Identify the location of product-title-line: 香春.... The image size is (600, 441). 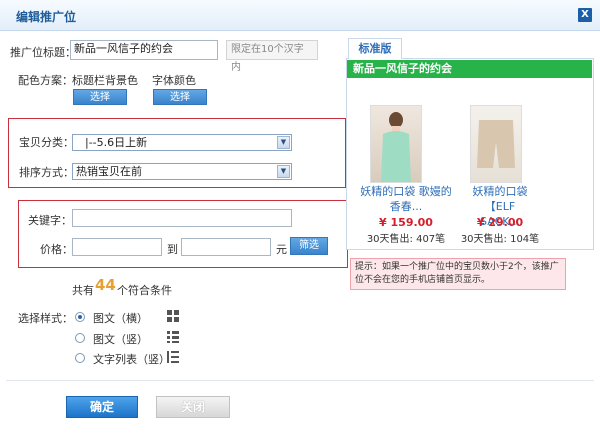
(406, 206).